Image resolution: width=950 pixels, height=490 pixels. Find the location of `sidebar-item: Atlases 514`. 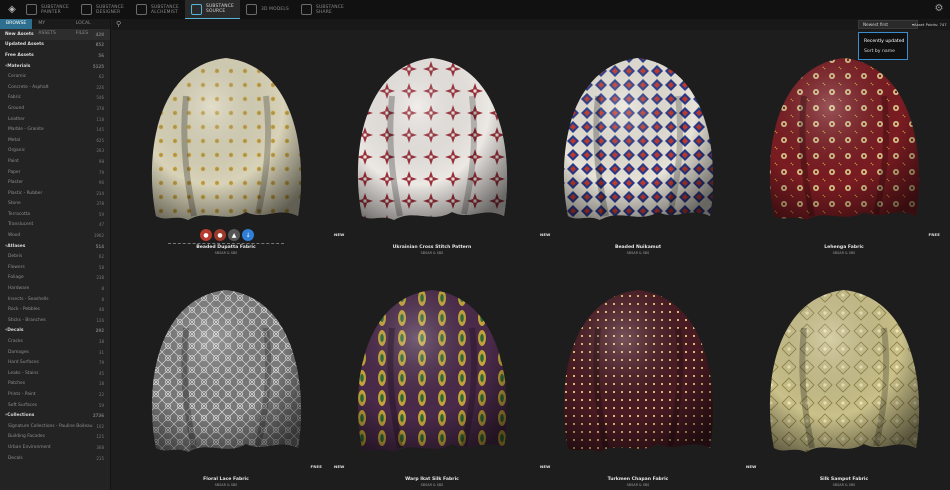

sidebar-item: Atlases 514 is located at coordinates (55, 246).